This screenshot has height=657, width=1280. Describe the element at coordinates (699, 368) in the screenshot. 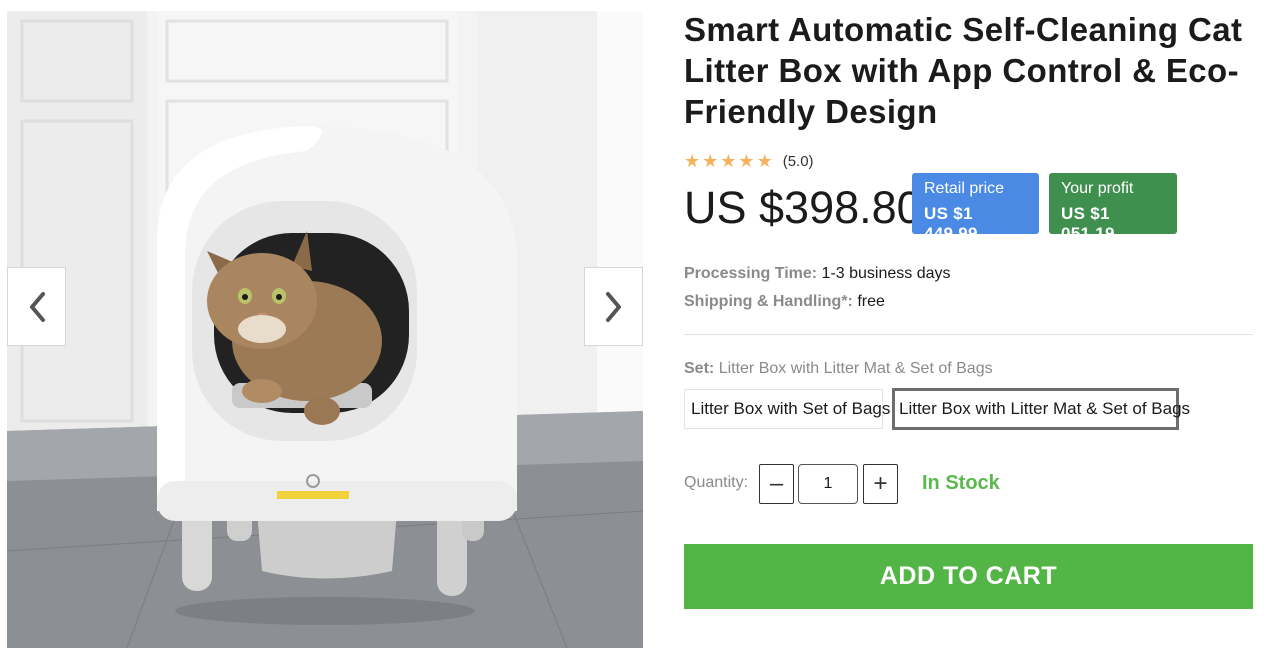

I see `set-label-key: Set:` at that location.